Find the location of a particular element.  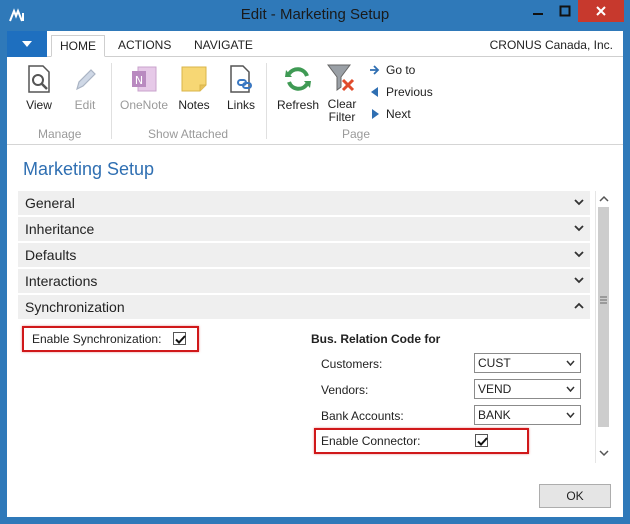

close-button is located at coordinates (601, 11).